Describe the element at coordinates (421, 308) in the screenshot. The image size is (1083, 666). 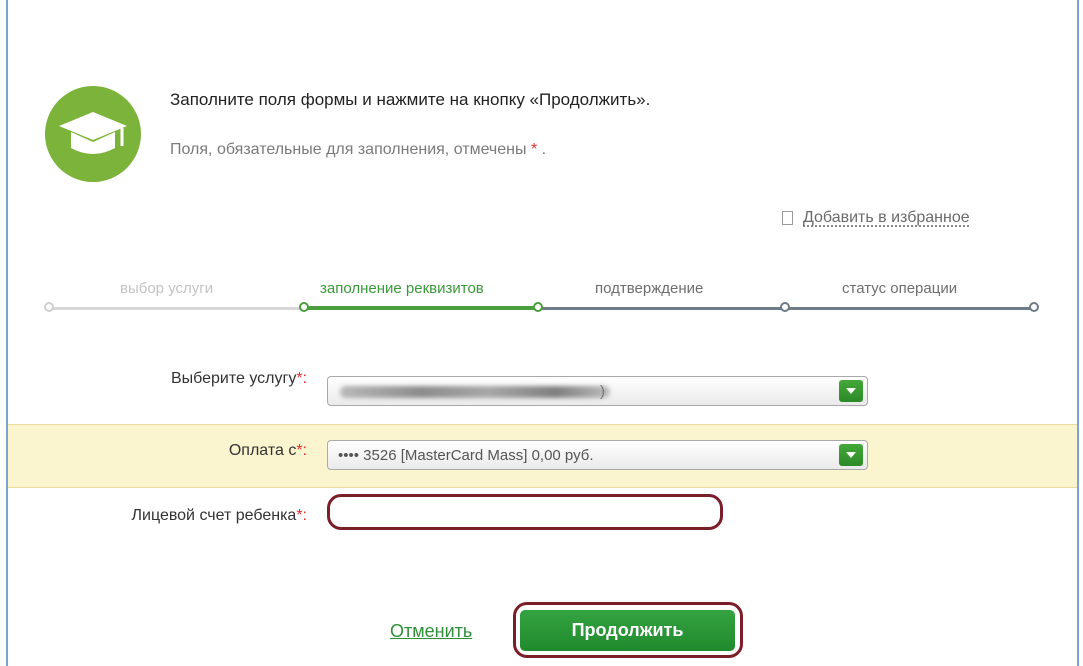
I see `progress-segment-current` at that location.